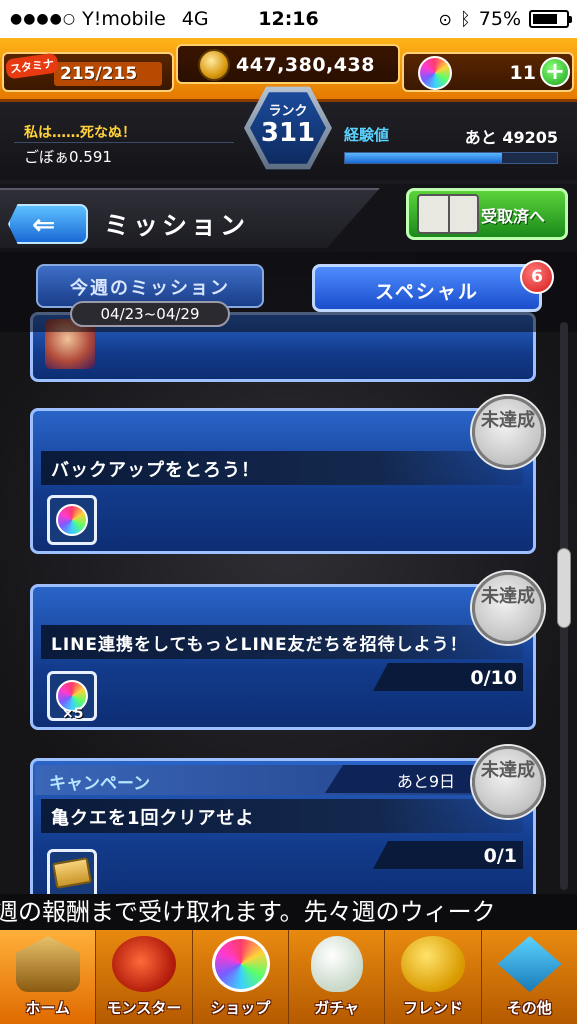 The height and width of the screenshot is (1024, 577). What do you see at coordinates (432, 1008) in the screenshot?
I see `nav-label: フレンド` at bounding box center [432, 1008].